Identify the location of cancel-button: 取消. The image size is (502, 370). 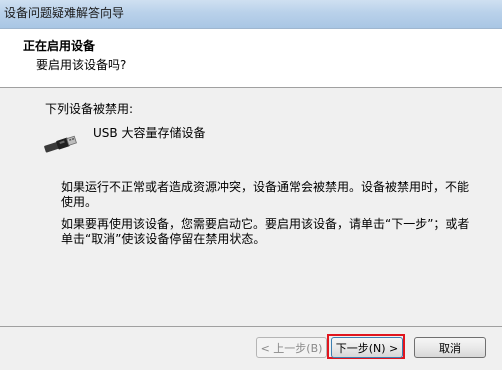
(450, 347).